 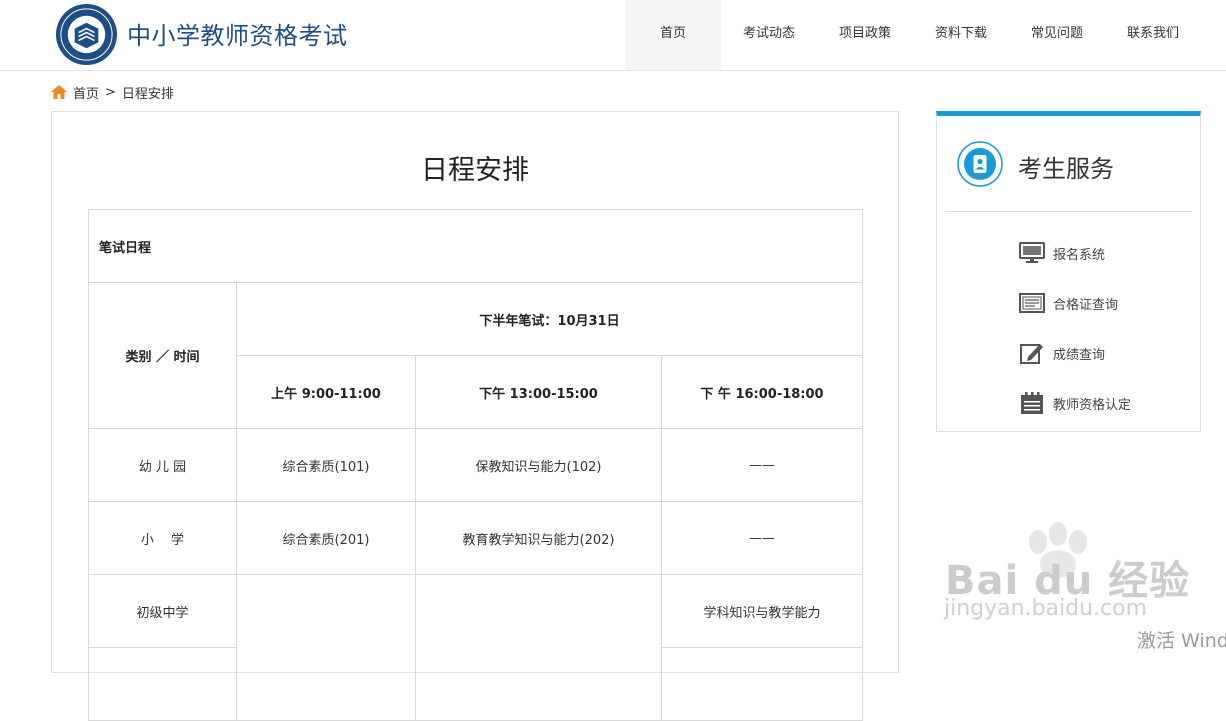 What do you see at coordinates (549, 319) in the screenshot?
I see `exam-date-header: 下半年笔试：10月31日` at bounding box center [549, 319].